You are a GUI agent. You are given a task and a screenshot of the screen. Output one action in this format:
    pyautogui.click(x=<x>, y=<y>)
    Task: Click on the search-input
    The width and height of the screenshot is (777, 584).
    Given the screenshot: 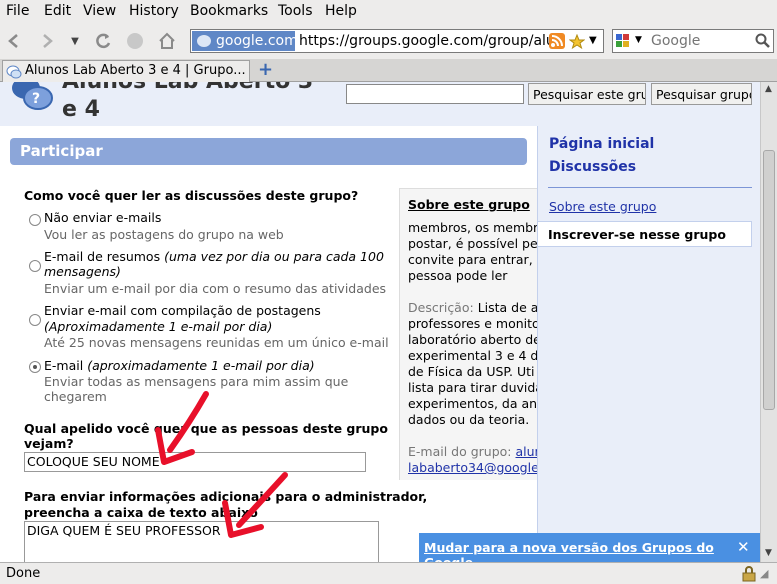 What is the action you would take?
    pyautogui.click(x=701, y=41)
    